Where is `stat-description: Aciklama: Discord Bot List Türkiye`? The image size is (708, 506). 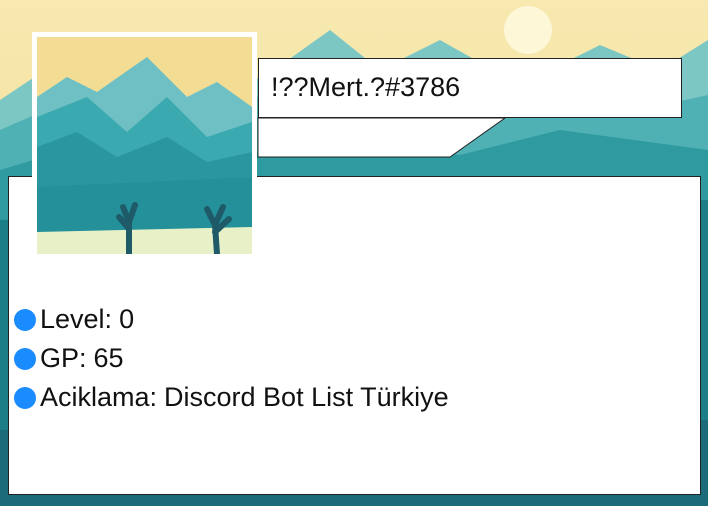
stat-description: Aciklama: Discord Bot List Türkiye is located at coordinates (231, 397).